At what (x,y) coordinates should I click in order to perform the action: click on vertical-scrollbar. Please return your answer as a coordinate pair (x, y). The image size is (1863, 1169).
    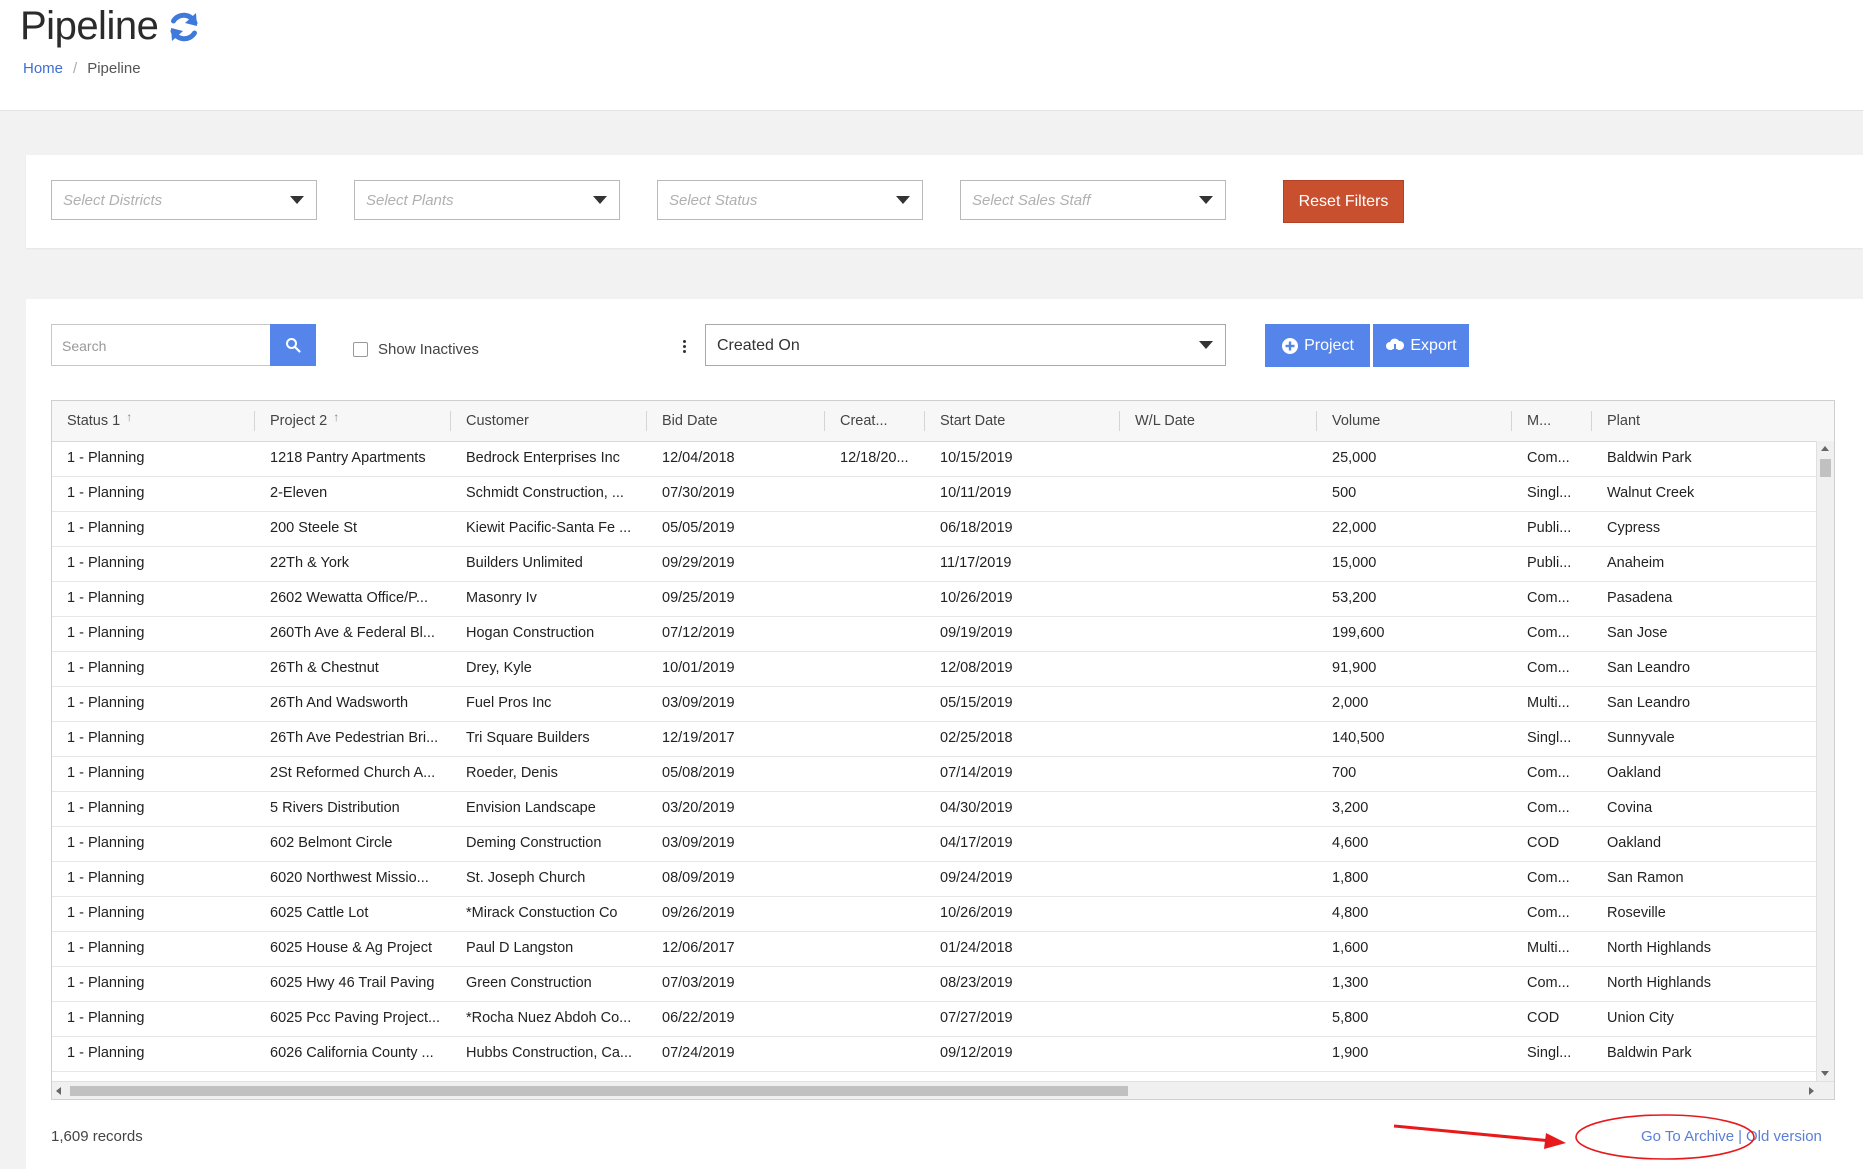
    Looking at the image, I should click on (1825, 761).